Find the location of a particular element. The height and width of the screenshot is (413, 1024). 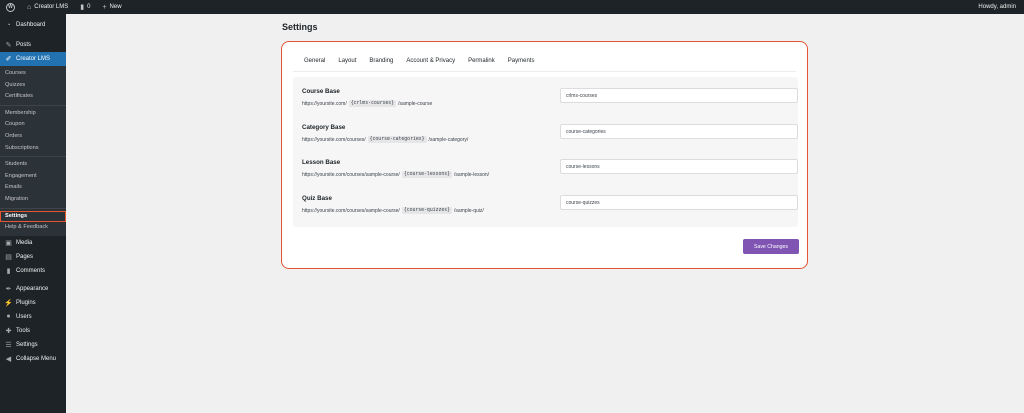

tab-permalink: Permalink is located at coordinates (481, 63).